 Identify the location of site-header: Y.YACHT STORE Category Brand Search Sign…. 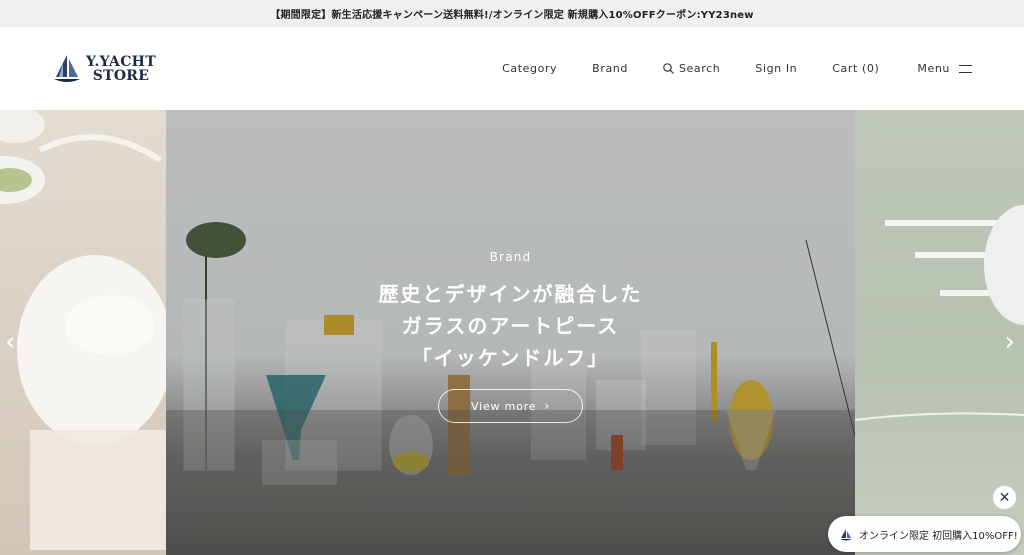
(512, 68).